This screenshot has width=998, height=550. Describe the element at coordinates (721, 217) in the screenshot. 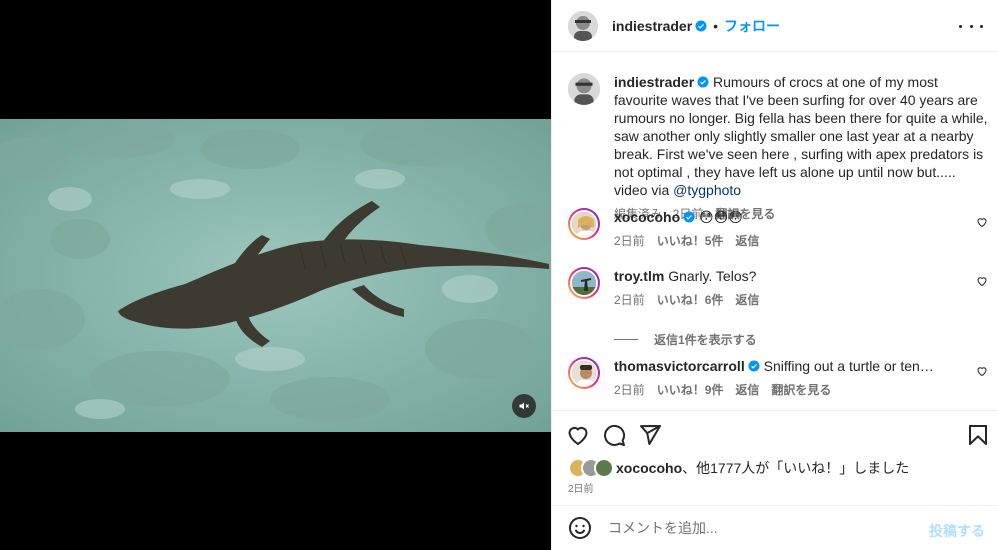

I see `comment-text: 😳😳😳` at that location.